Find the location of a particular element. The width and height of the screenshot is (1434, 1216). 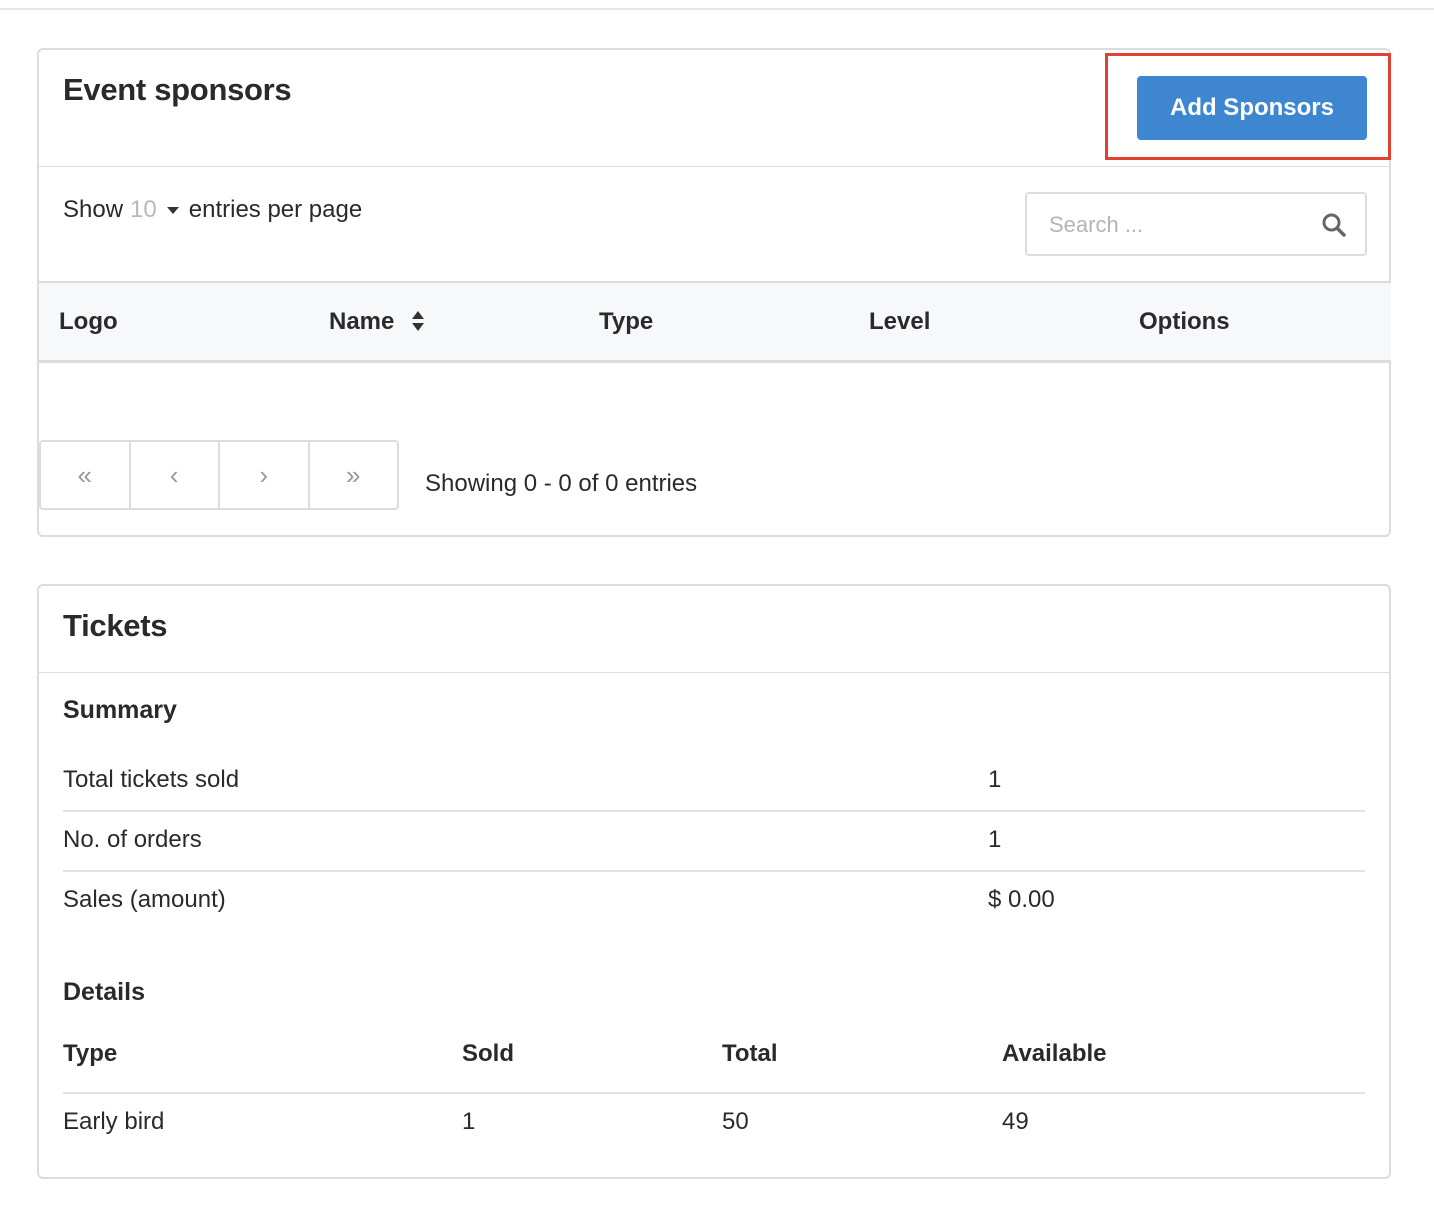

column-type: Type is located at coordinates (626, 321).